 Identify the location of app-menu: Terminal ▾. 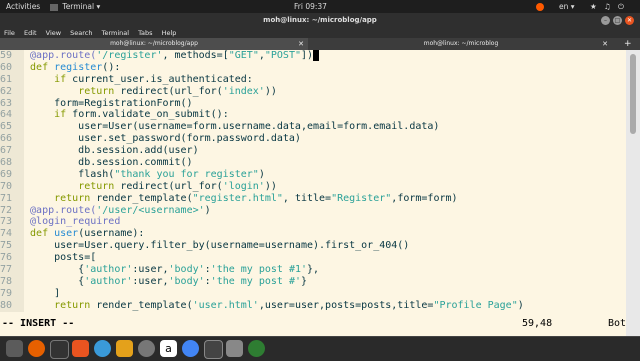
(75, 6).